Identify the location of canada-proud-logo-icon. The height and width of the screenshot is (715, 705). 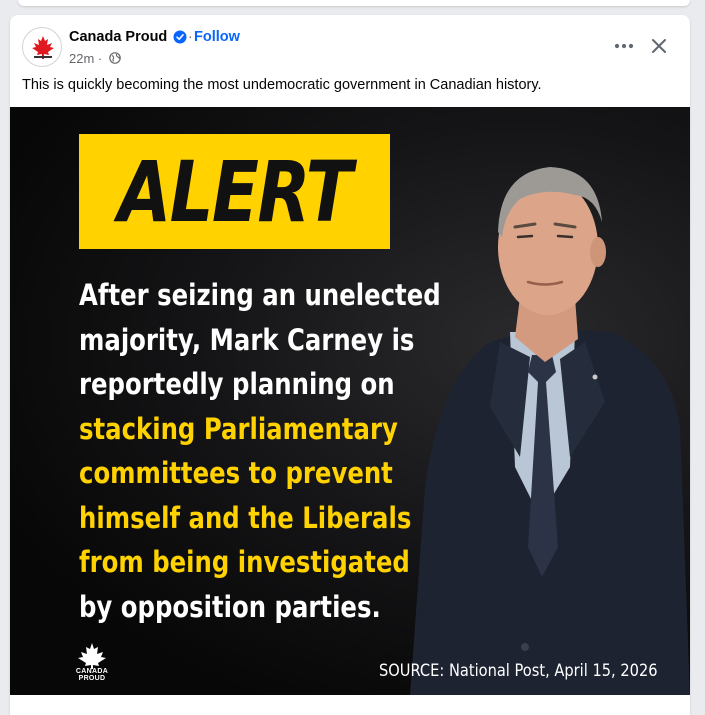
(43, 47).